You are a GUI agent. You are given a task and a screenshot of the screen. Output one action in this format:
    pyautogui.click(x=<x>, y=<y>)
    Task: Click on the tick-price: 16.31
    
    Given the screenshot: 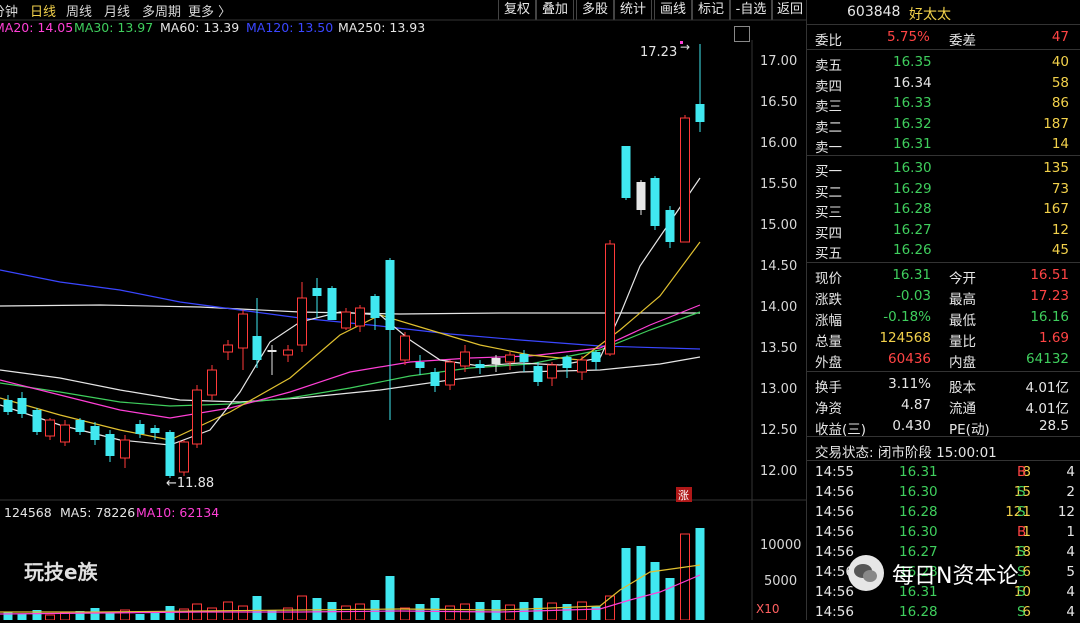 What is the action you would take?
    pyautogui.click(x=918, y=472)
    